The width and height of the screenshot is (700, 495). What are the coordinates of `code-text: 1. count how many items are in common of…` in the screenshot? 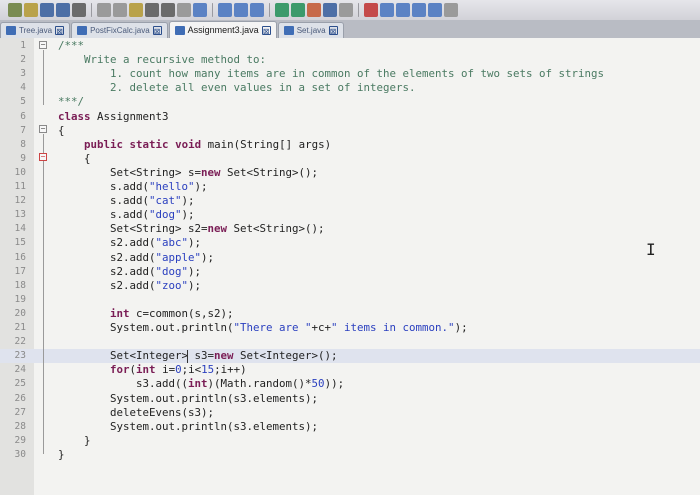 It's located at (331, 74).